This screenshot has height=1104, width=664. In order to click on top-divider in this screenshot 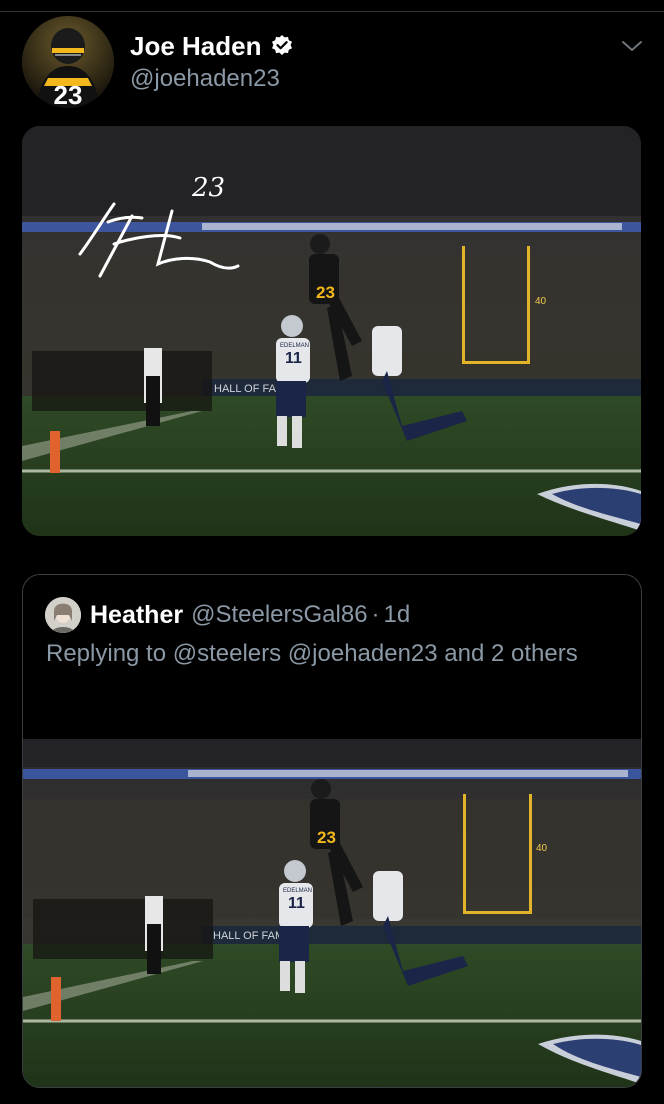, I will do `click(332, 11)`.